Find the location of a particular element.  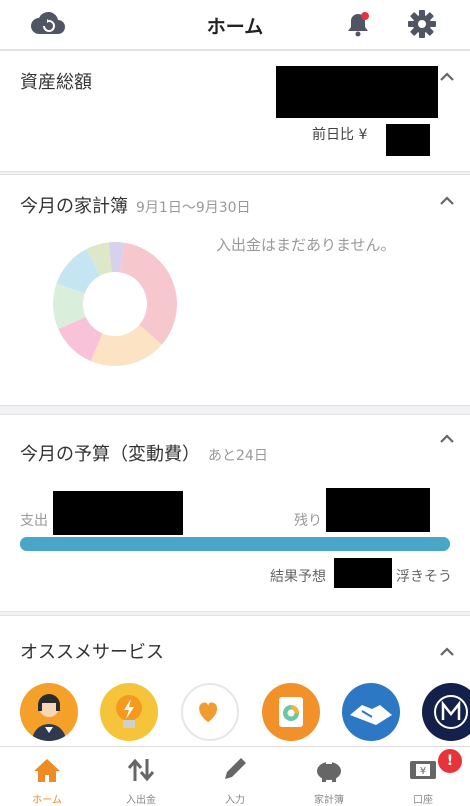

redacted-remaining-amount is located at coordinates (378, 510).